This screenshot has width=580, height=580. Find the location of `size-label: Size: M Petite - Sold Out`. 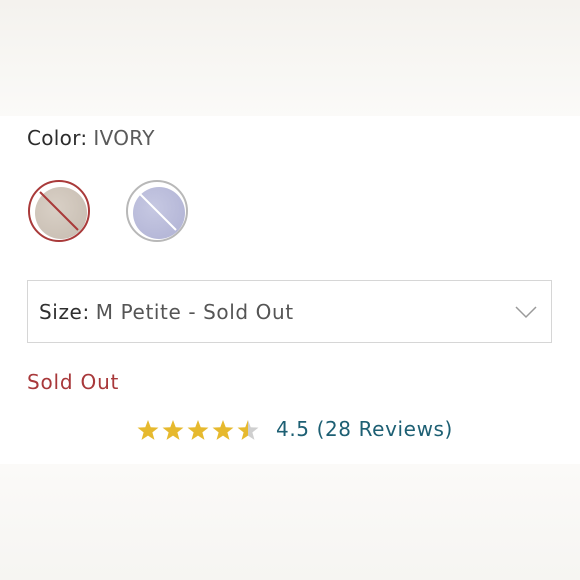

size-label: Size: M Petite - Sold Out is located at coordinates (166, 312).